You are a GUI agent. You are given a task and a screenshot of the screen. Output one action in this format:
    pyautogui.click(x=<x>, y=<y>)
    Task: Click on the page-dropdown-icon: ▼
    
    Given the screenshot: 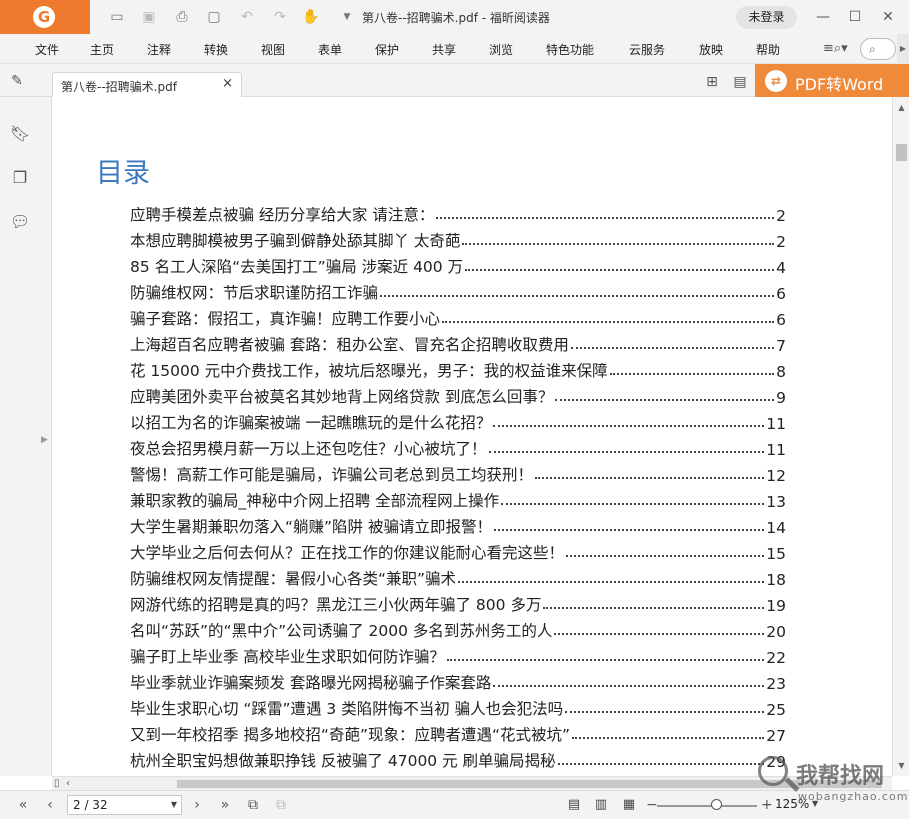 What is the action you would take?
    pyautogui.click(x=174, y=805)
    